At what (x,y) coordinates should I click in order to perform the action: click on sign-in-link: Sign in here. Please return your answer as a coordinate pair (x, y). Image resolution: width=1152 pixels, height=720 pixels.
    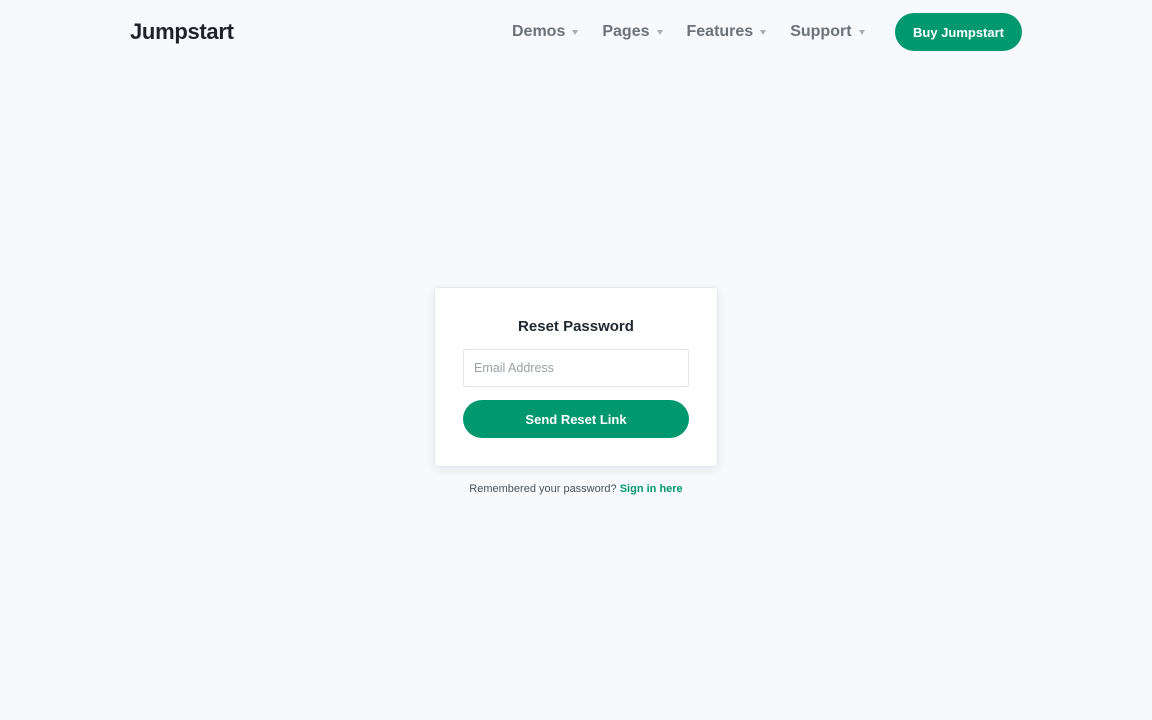
    Looking at the image, I should click on (651, 489).